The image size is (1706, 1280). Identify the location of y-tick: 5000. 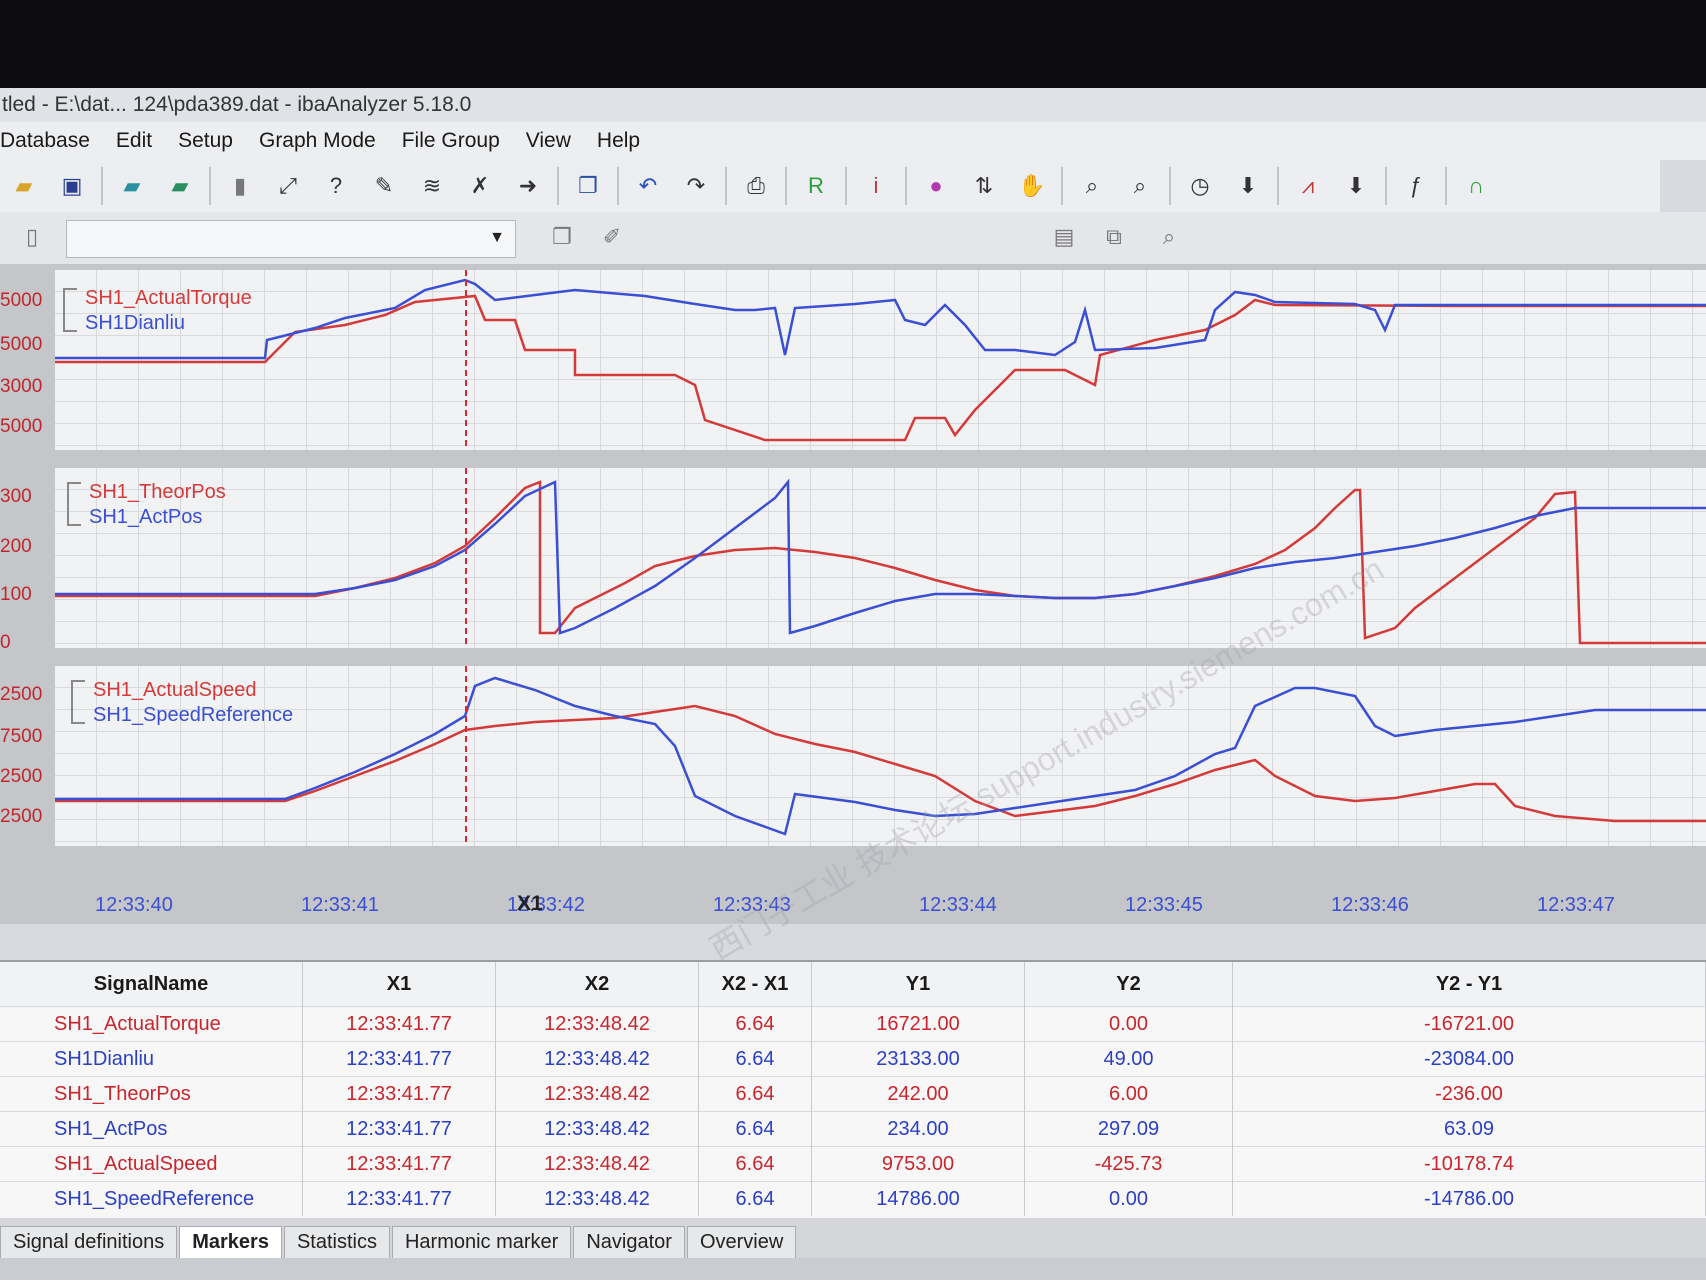
(21, 426).